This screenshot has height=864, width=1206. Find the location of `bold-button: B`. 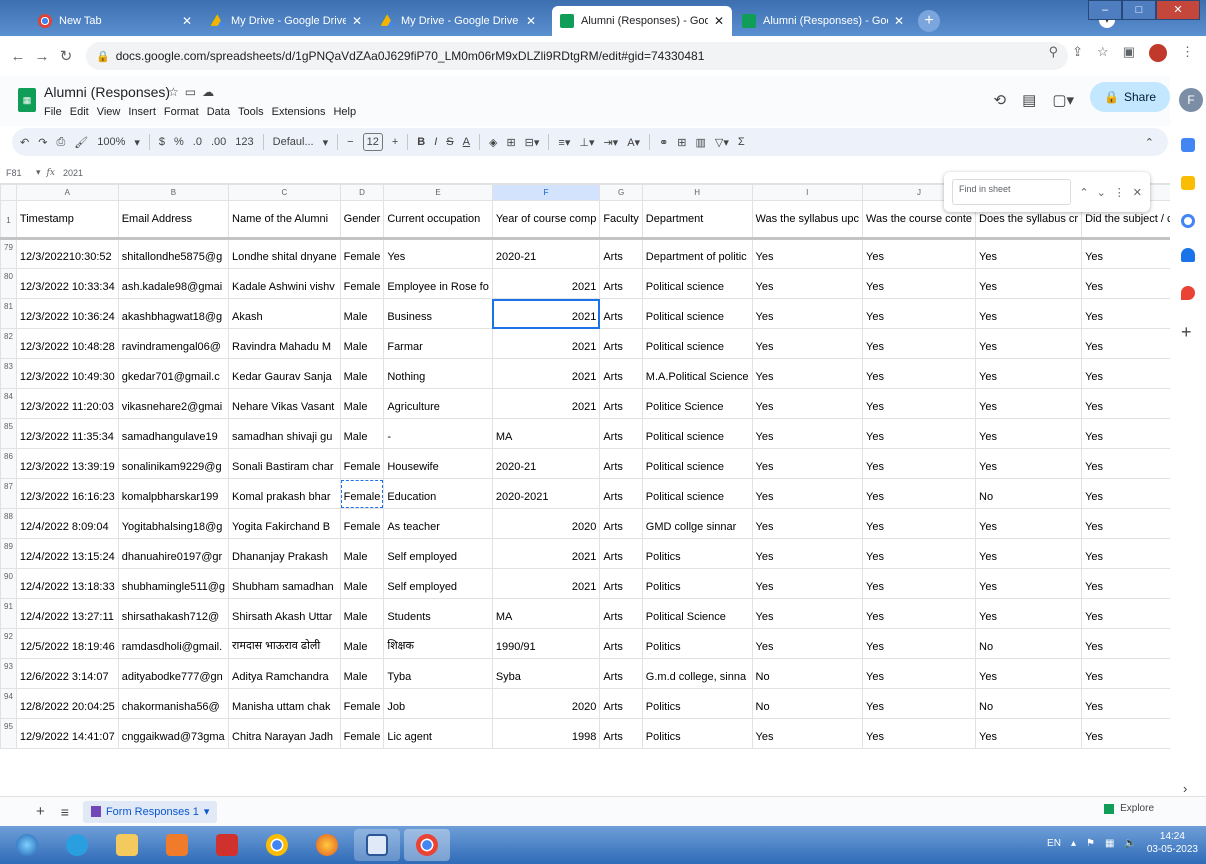

bold-button: B is located at coordinates (421, 142).